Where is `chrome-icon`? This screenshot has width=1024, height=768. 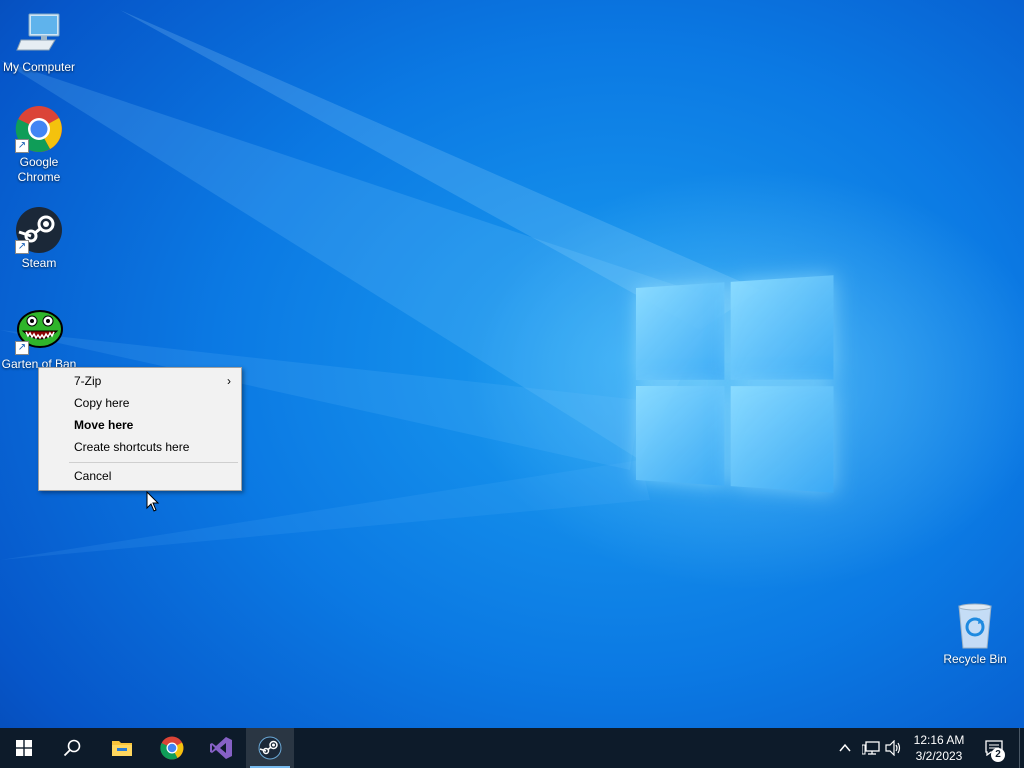 chrome-icon is located at coordinates (172, 748).